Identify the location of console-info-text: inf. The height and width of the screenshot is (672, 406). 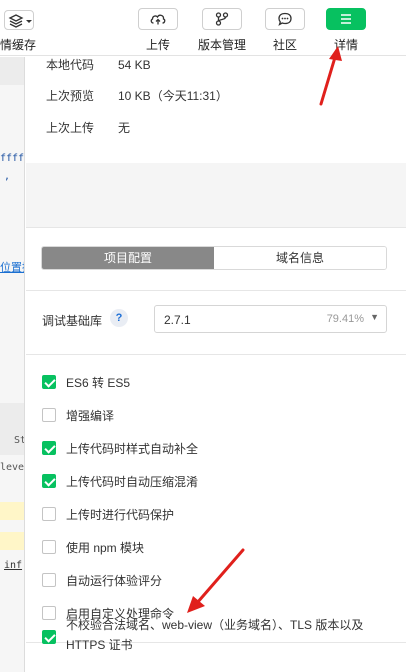
(13, 565).